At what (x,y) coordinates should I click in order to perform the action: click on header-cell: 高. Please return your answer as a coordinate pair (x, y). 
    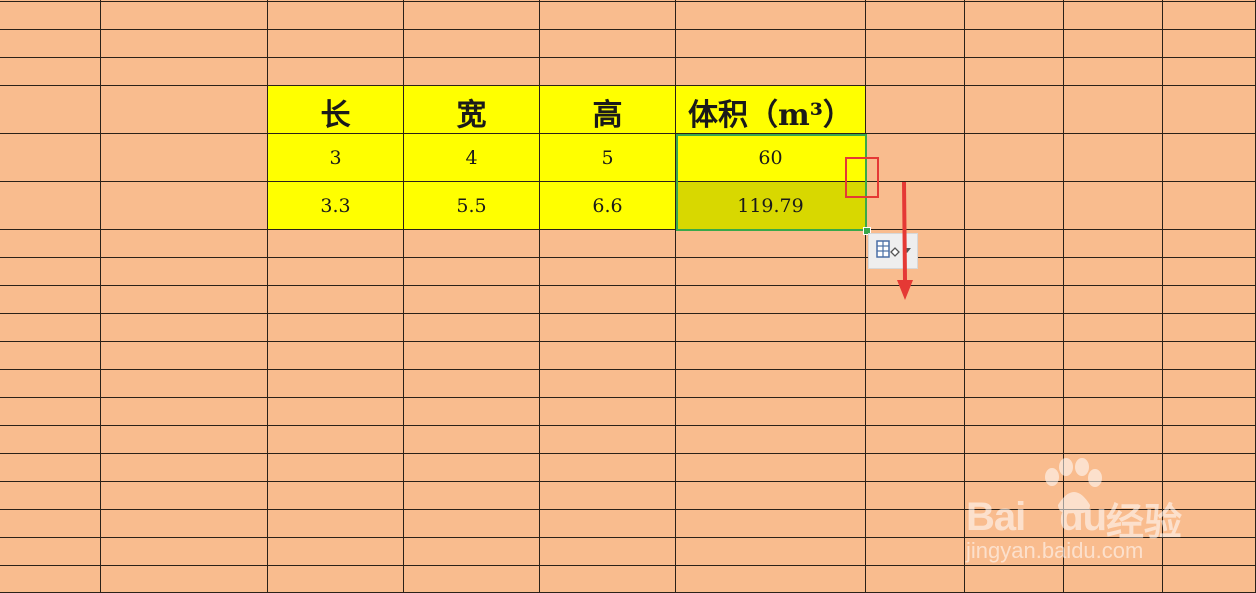
    Looking at the image, I should click on (608, 110).